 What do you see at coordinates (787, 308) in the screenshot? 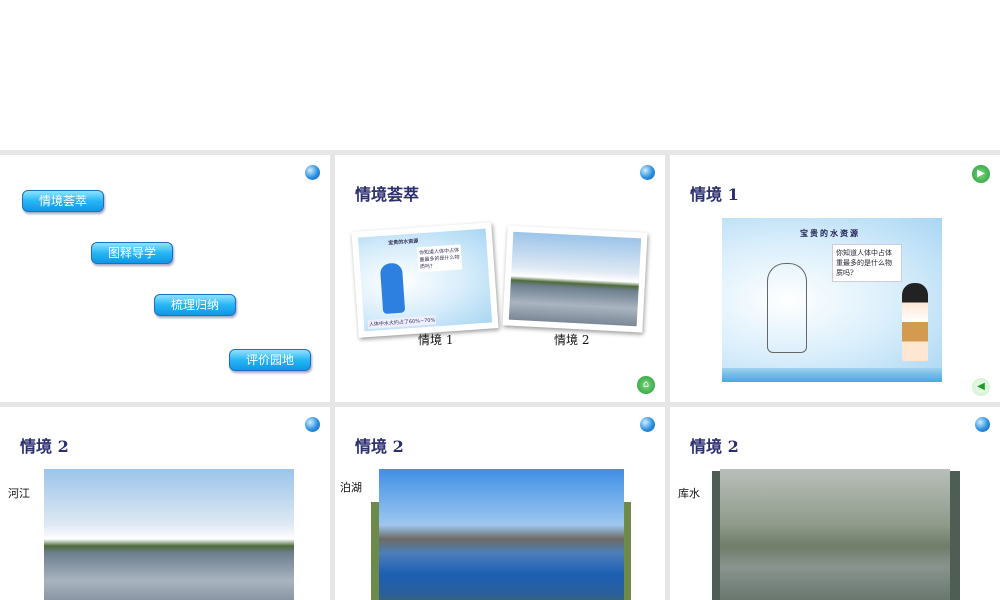
I see `body-outline` at bounding box center [787, 308].